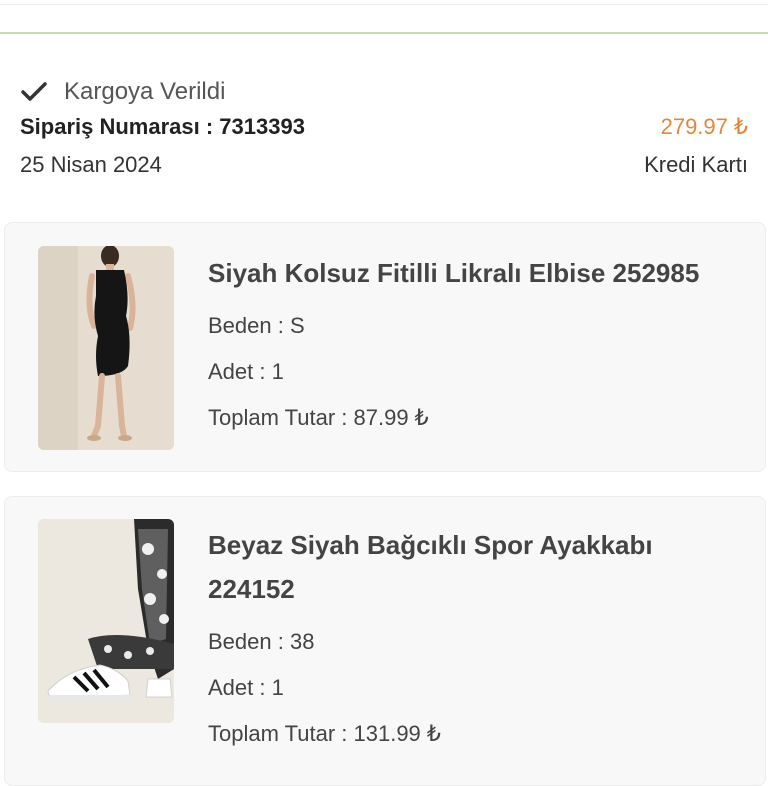 This screenshot has width=768, height=786. What do you see at coordinates (384, 2) in the screenshot?
I see `top-bar-edge` at bounding box center [384, 2].